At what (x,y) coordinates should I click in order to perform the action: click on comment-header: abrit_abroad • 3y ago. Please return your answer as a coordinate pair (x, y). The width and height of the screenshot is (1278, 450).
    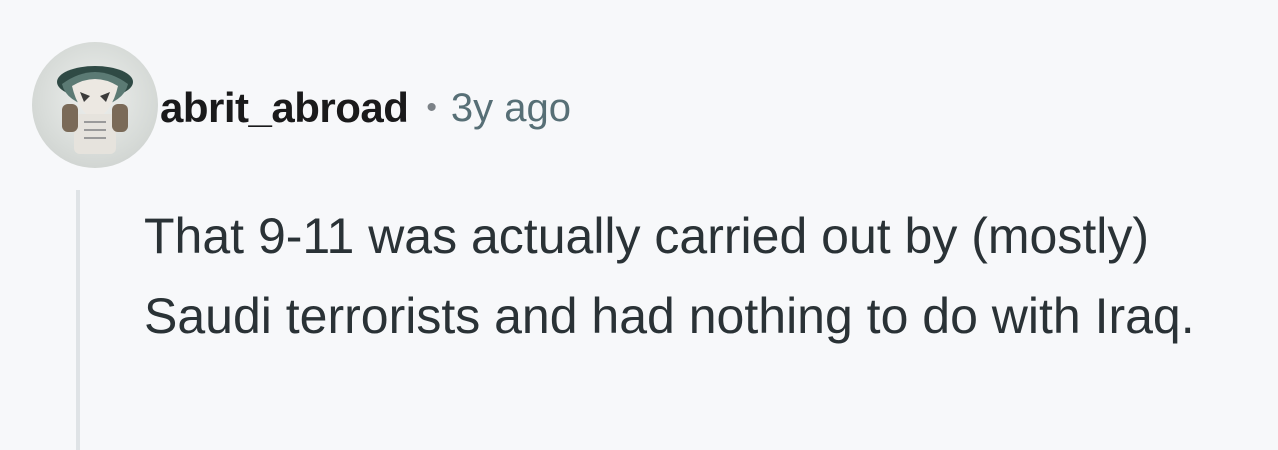
    Looking at the image, I should click on (365, 108).